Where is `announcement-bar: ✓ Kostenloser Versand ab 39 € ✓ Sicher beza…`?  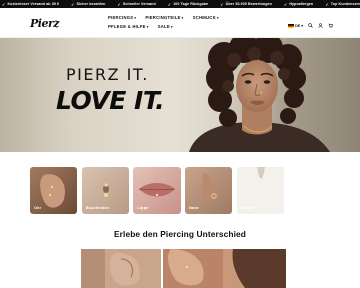 announcement-bar: ✓ Kostenloser Versand ab 39 € ✓ Sicher beza… is located at coordinates (180, 4).